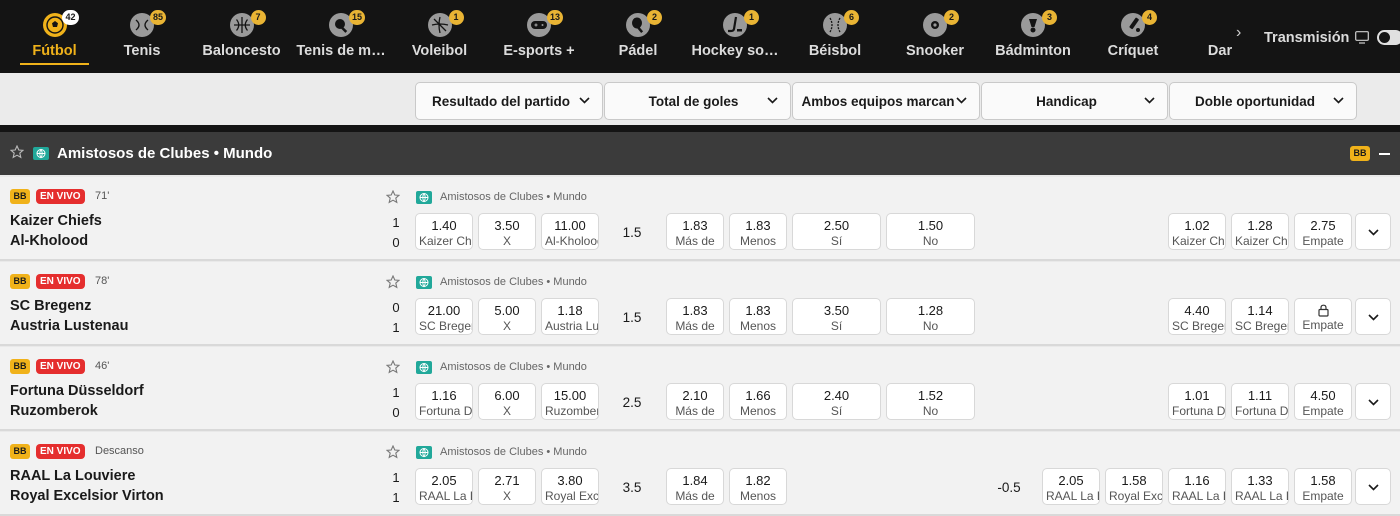  What do you see at coordinates (930, 231) in the screenshot?
I see `odd-button-btts: 1.50 No` at bounding box center [930, 231].